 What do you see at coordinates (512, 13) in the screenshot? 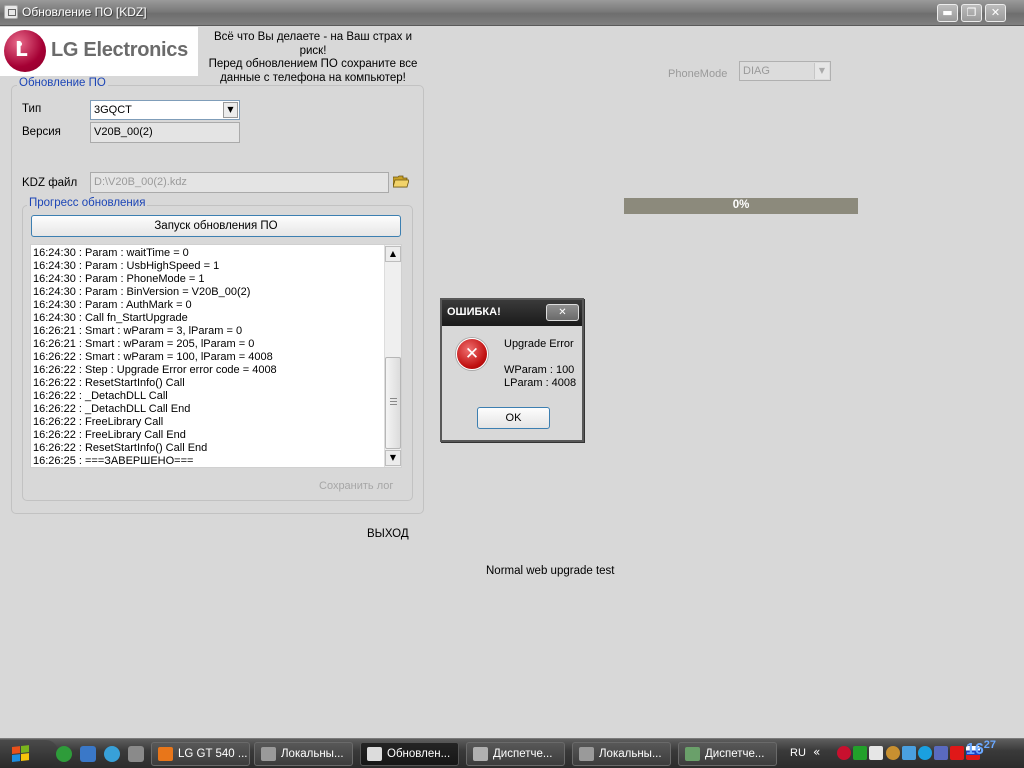
I see `window-title-bar: Обновление ПО [KDZ] ▬ ❐ ✕` at bounding box center [512, 13].